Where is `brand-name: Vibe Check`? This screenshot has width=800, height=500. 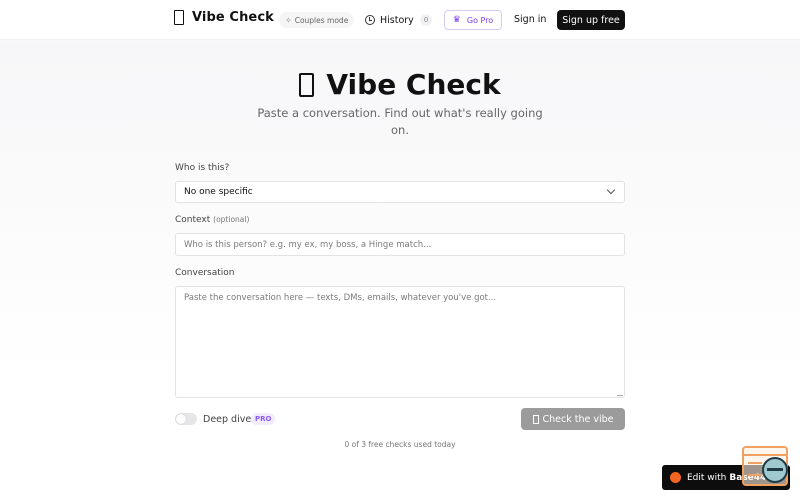
brand-name: Vibe Check is located at coordinates (233, 17).